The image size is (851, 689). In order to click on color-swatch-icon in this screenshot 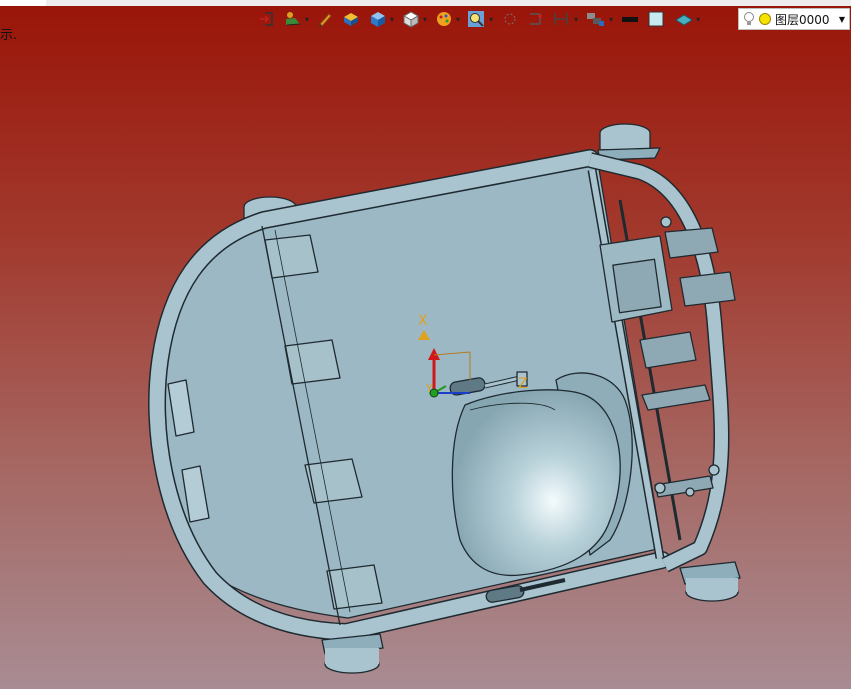, I will do `click(656, 19)`.